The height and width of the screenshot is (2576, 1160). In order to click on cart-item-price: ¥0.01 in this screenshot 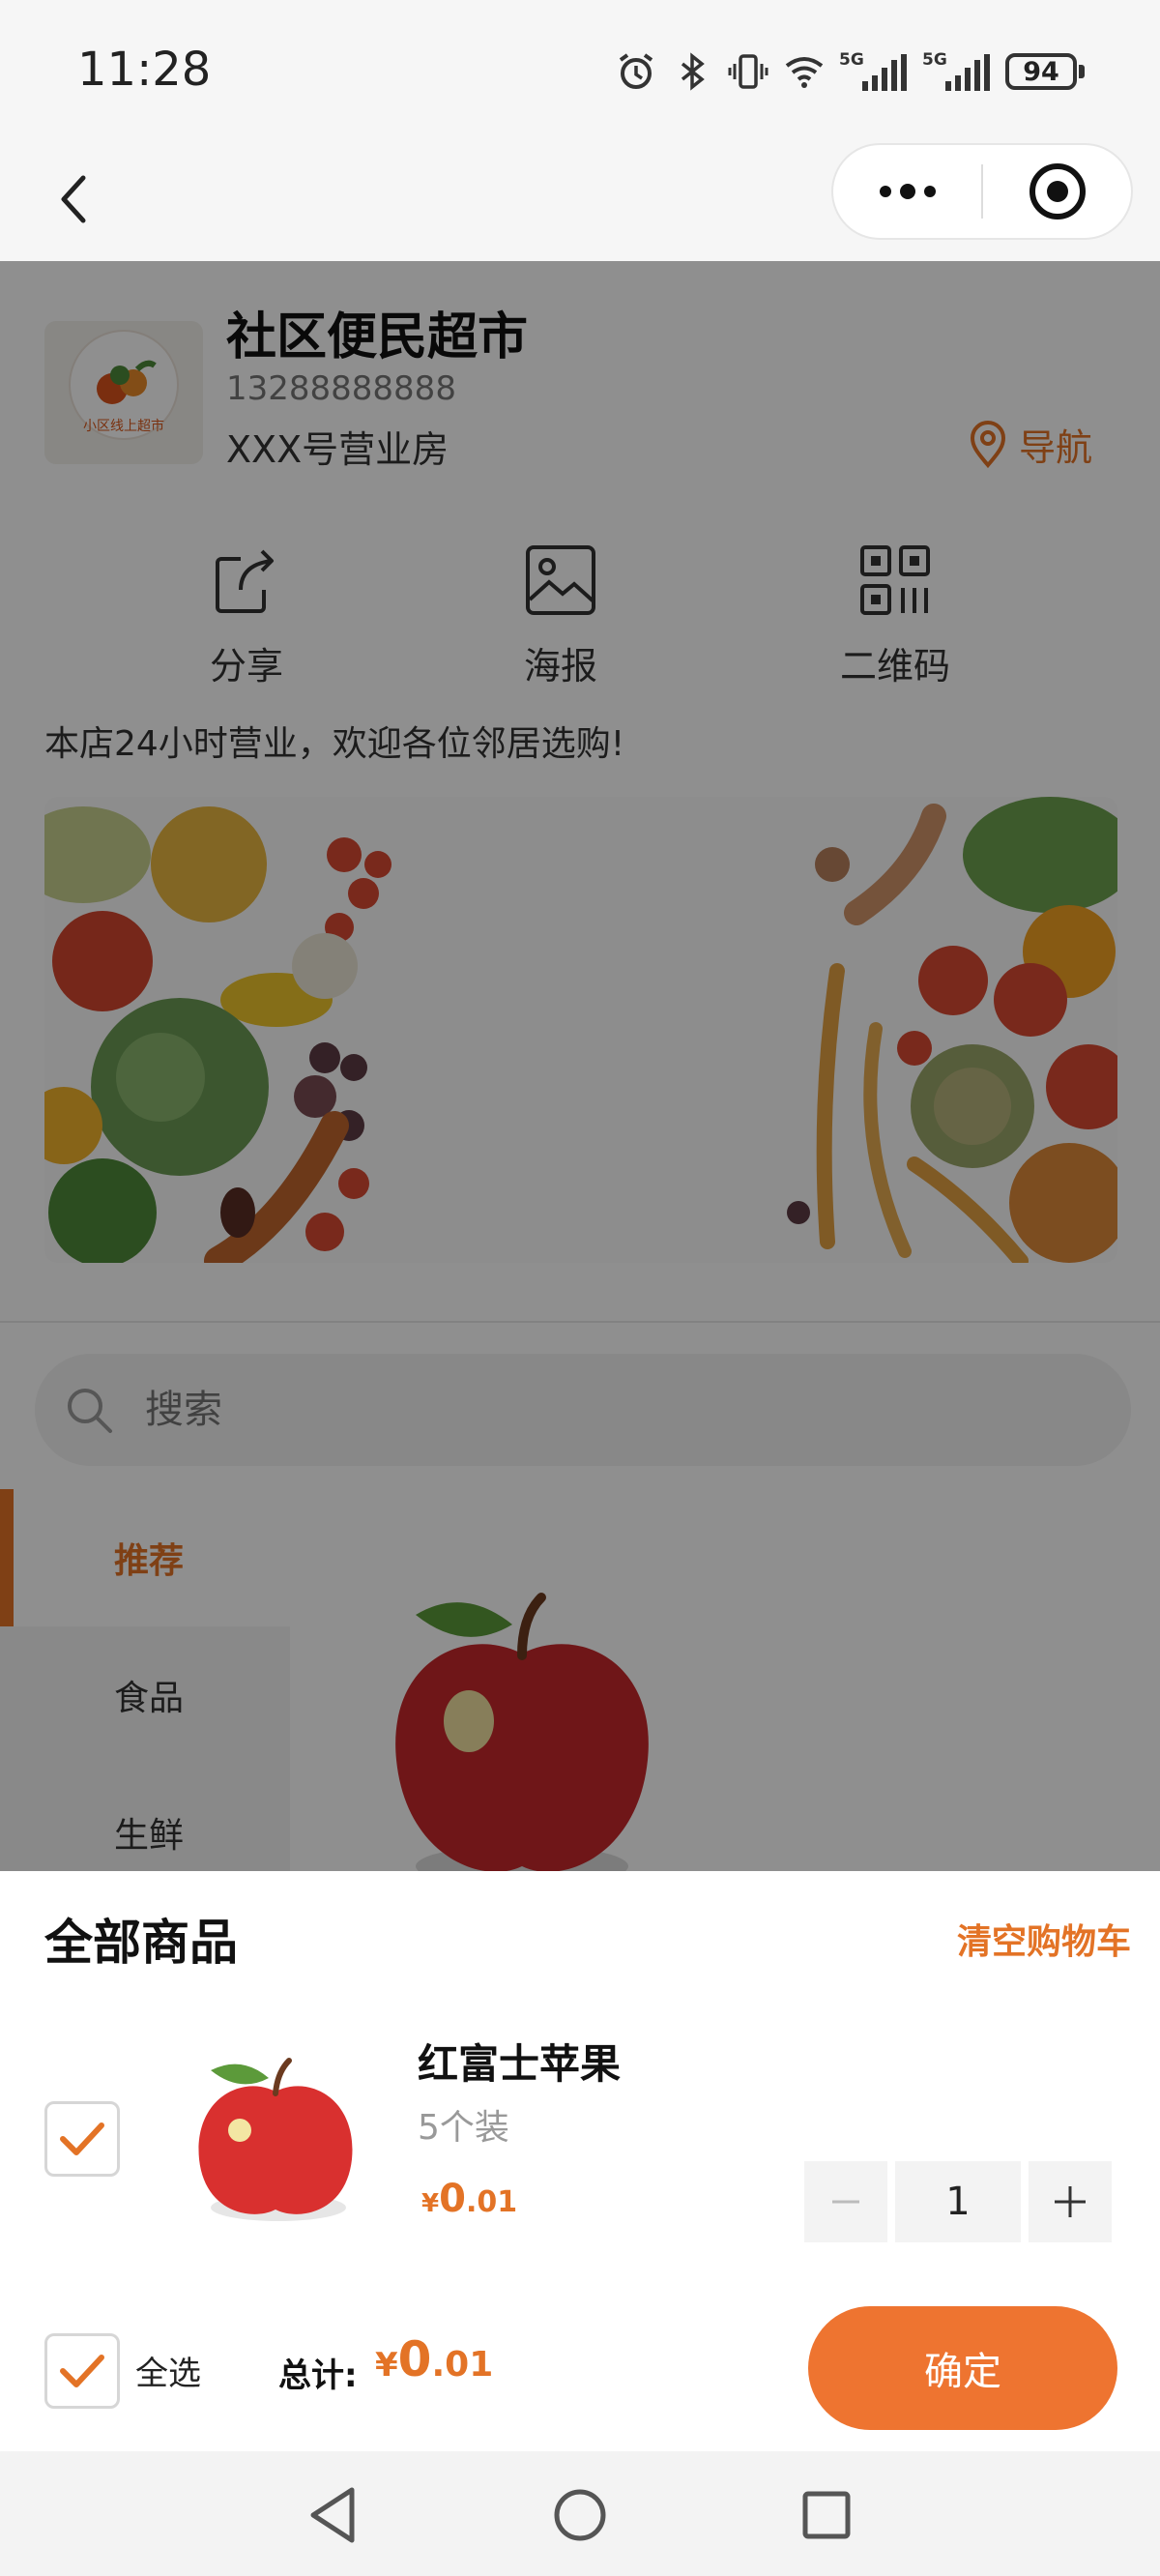, I will do `click(469, 2199)`.